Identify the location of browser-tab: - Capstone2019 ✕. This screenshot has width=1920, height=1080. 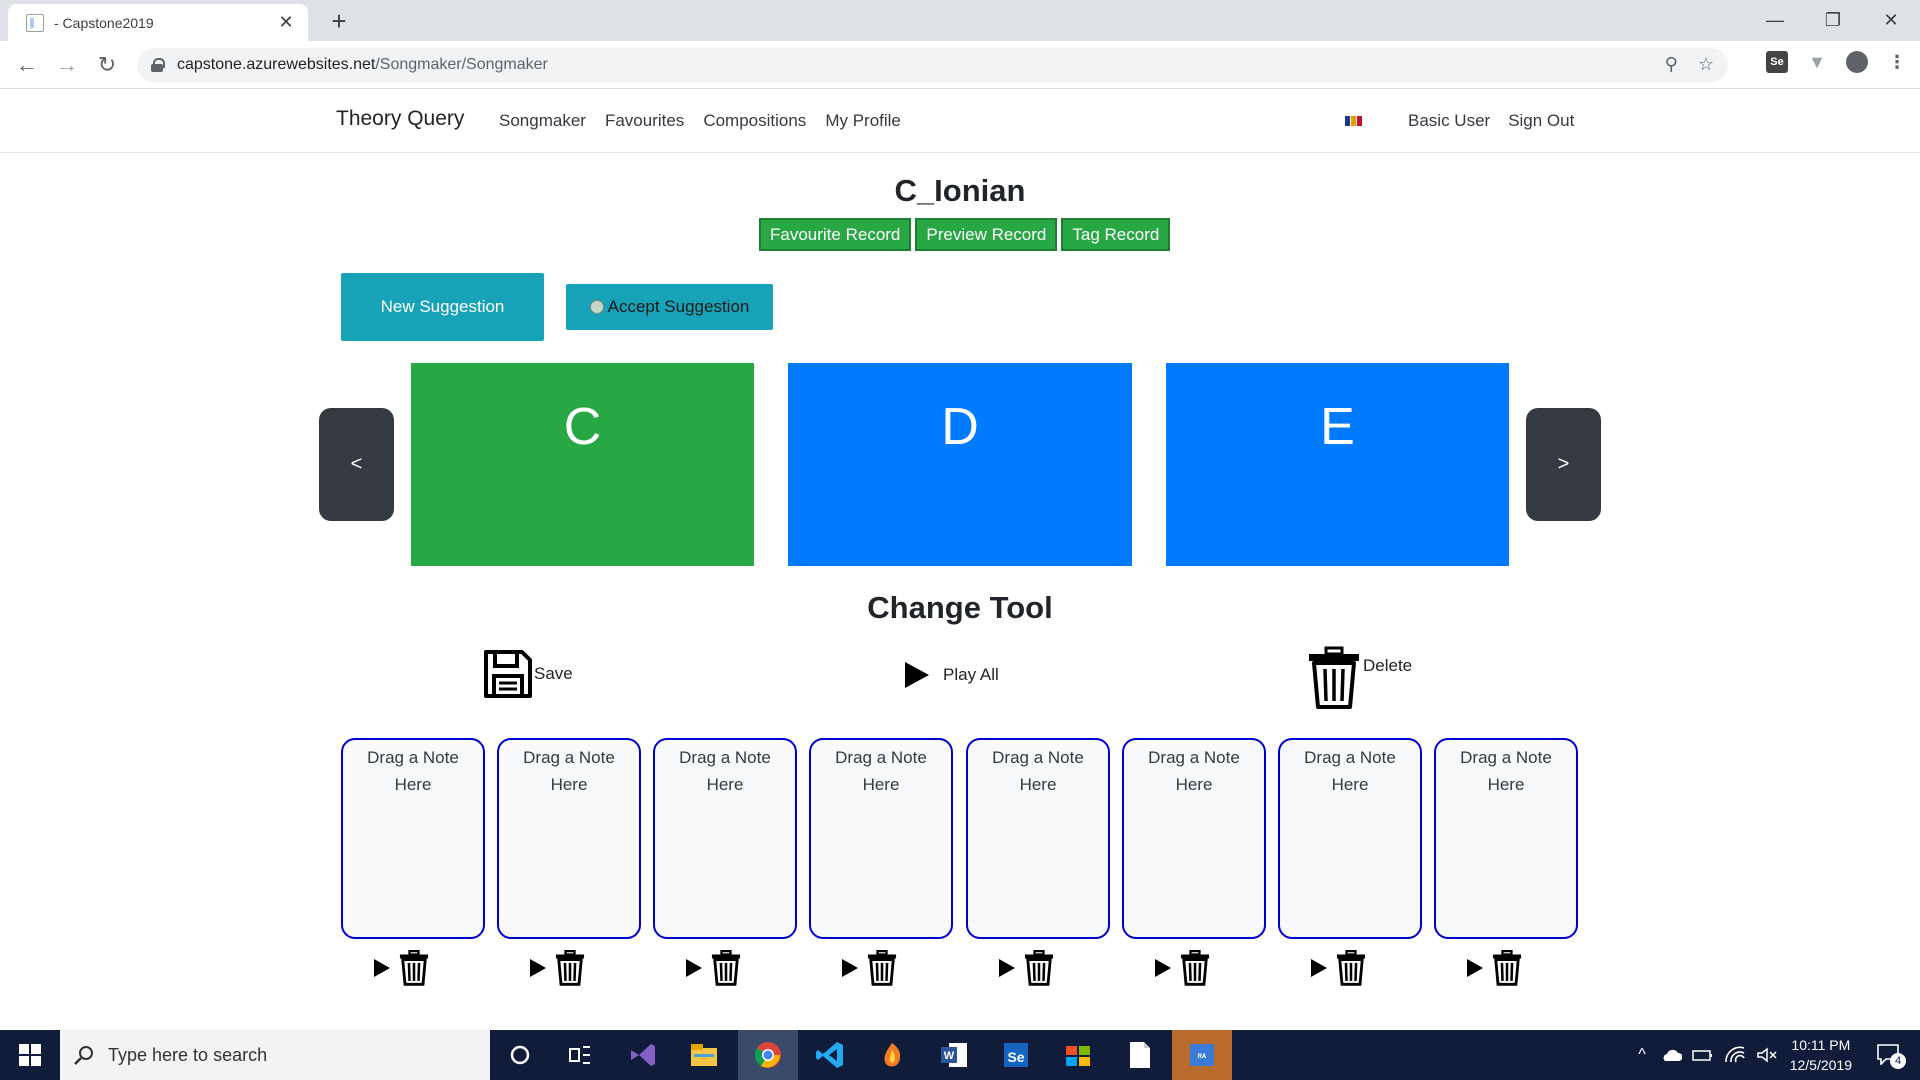
(158, 22).